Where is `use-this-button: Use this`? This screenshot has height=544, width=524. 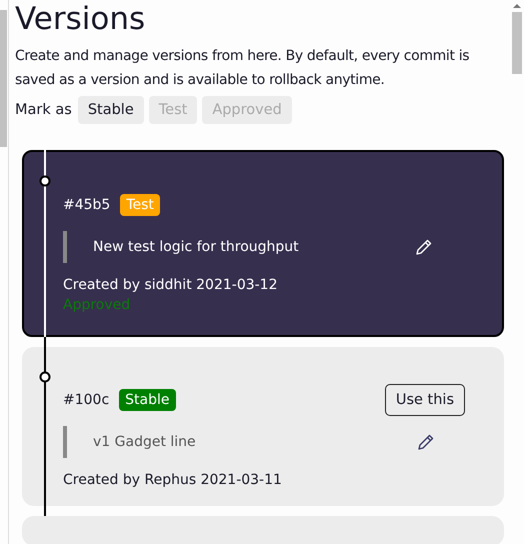 use-this-button: Use this is located at coordinates (424, 400).